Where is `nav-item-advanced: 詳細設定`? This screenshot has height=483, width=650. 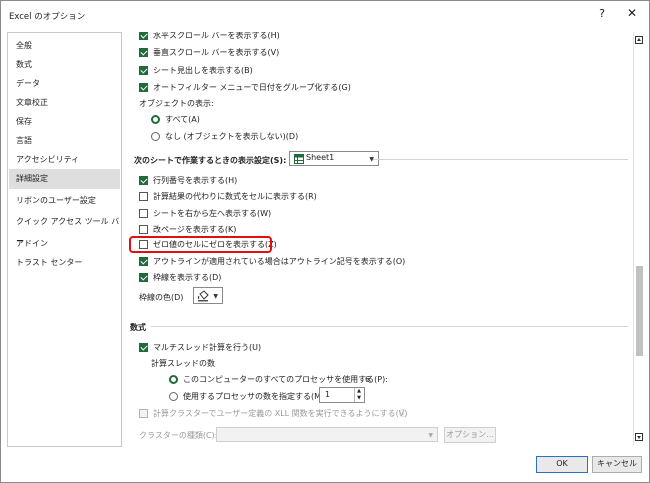 nav-item-advanced: 詳細設定 is located at coordinates (64, 179).